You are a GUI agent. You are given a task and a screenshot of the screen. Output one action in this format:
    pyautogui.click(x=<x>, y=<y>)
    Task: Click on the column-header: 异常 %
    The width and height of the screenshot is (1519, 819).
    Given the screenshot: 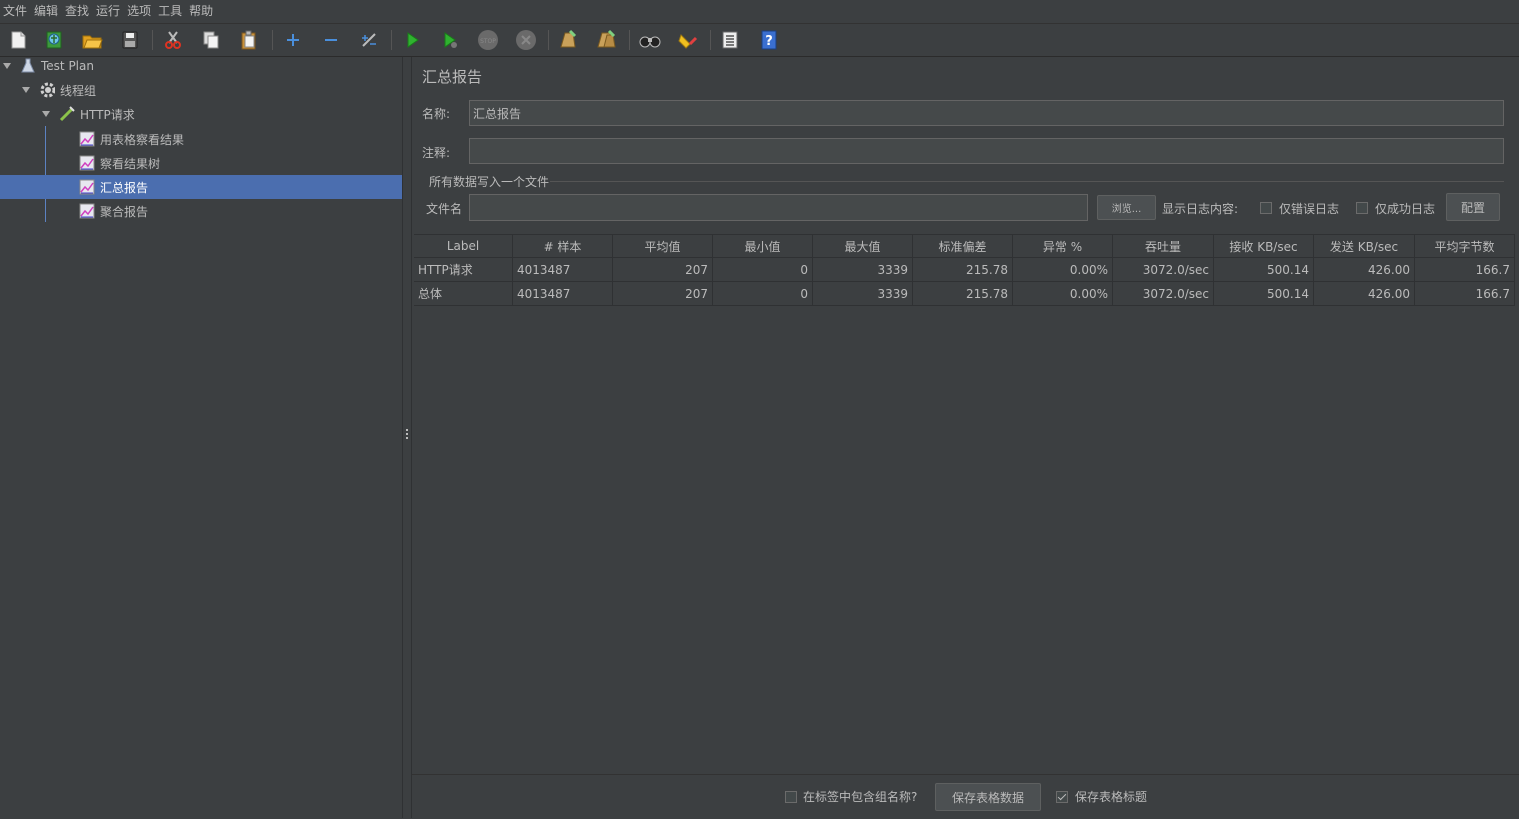 What is the action you would take?
    pyautogui.click(x=1063, y=246)
    